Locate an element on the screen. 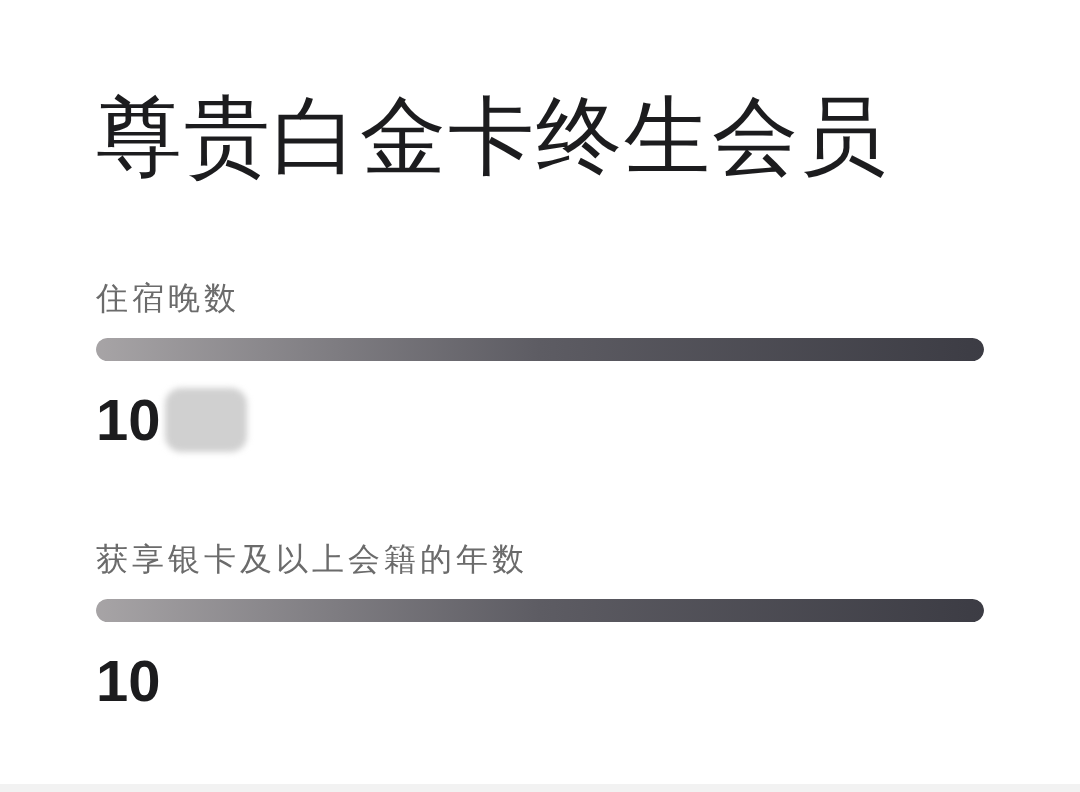  metric-label: 住宿晚数 is located at coordinates (168, 298).